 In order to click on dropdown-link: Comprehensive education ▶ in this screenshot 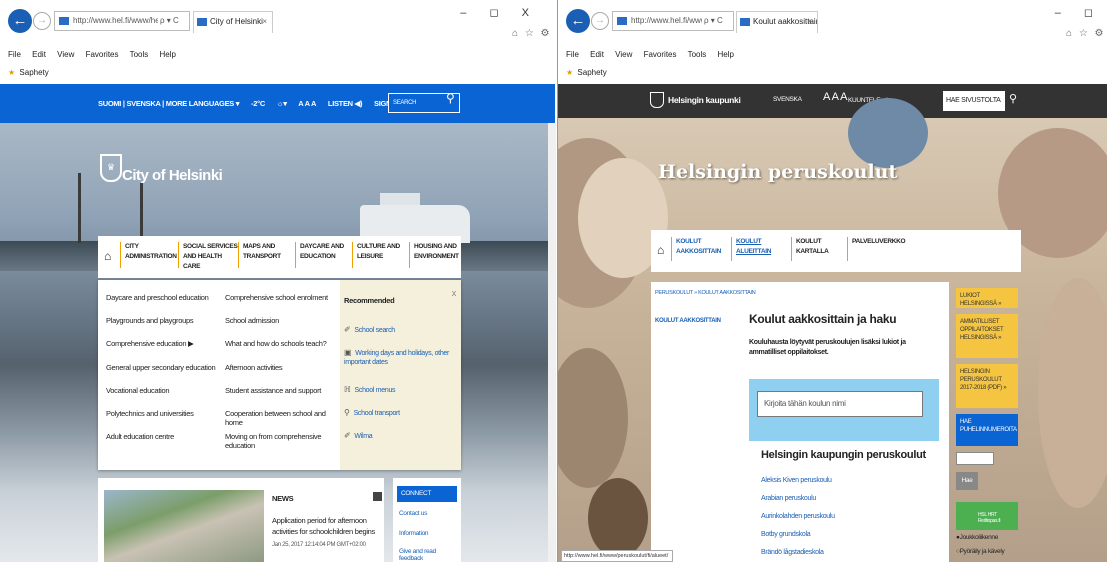, I will do `click(165, 337)`.